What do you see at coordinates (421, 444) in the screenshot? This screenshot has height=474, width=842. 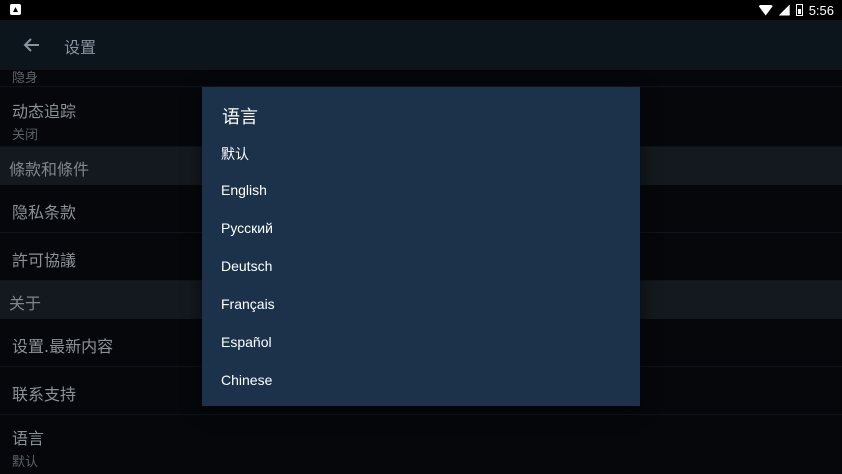 I see `list-item-language: 语言 默认` at bounding box center [421, 444].